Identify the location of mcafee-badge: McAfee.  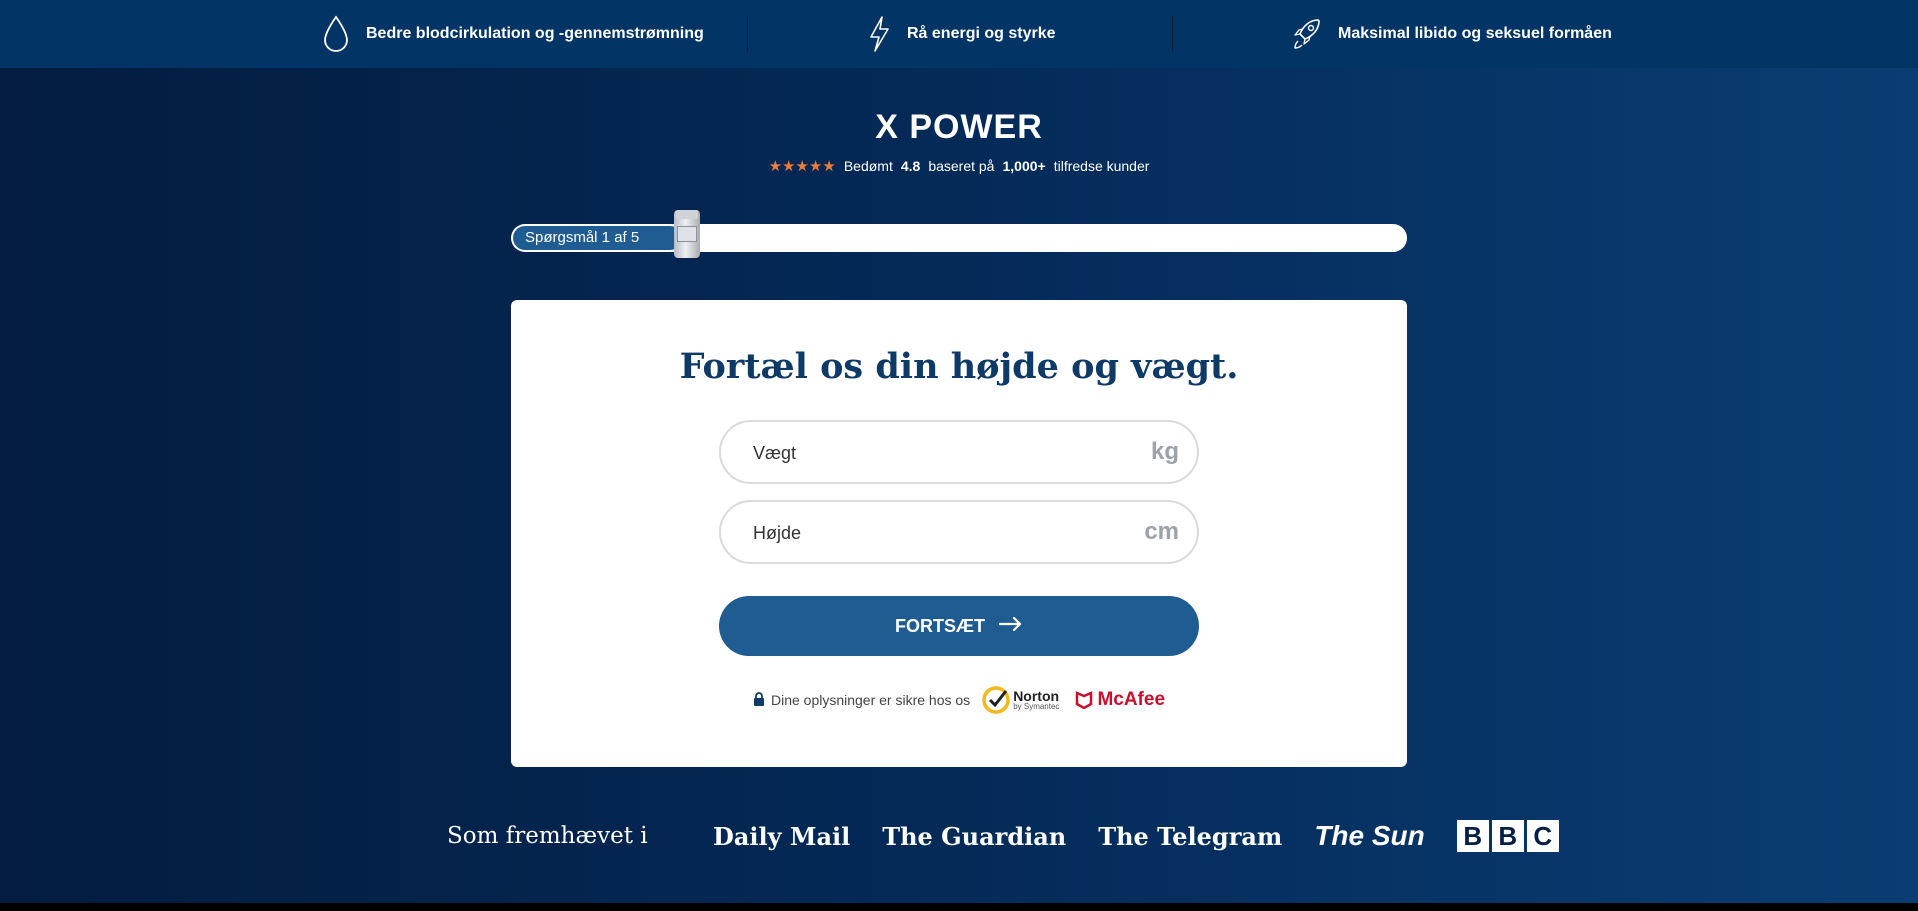
(1120, 700).